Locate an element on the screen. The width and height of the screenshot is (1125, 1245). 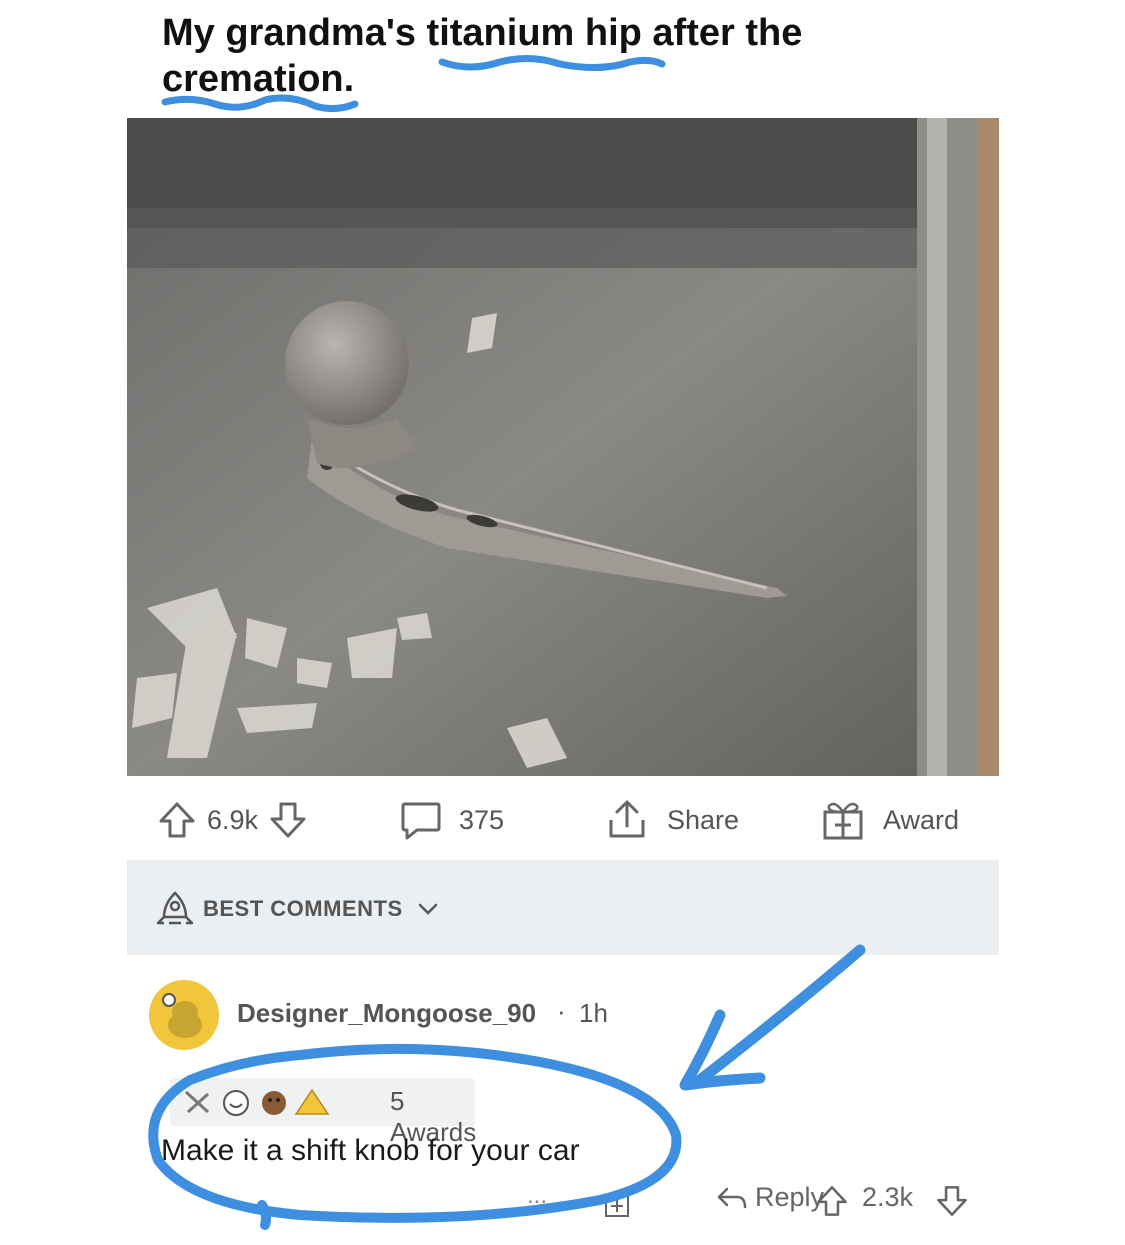
reply-button: Reply is located at coordinates (769, 1197).